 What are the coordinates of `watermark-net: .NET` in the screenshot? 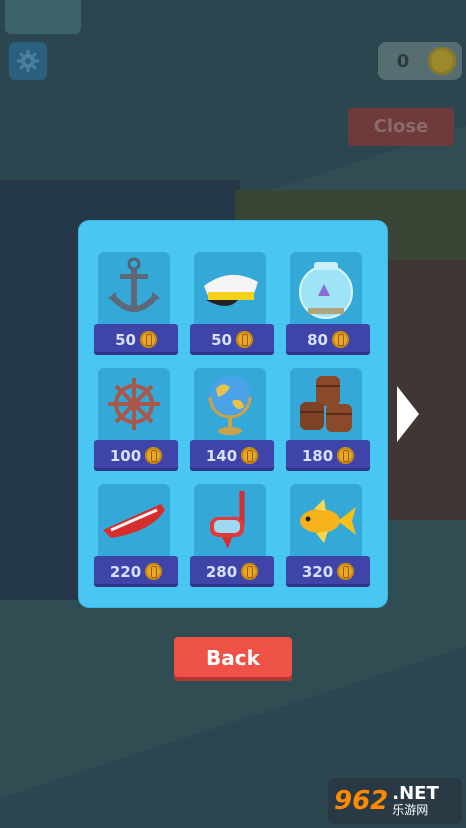 It's located at (415, 793).